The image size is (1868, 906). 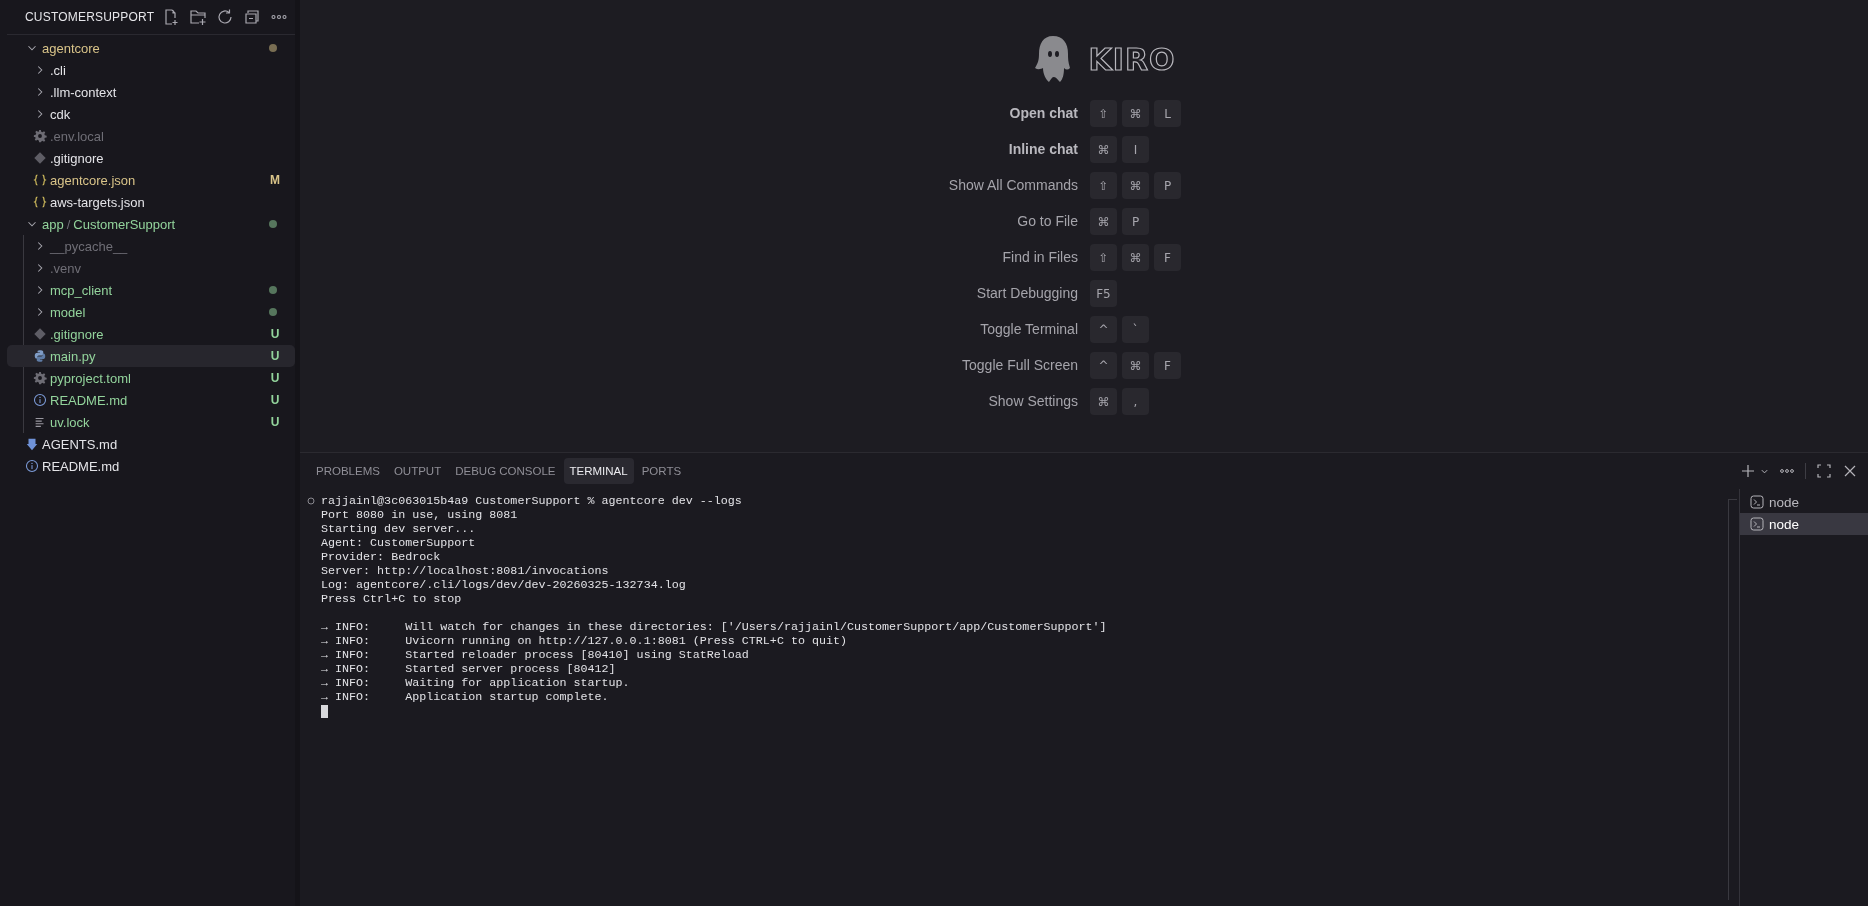 I want to click on new-folder-icon, so click(x=198, y=17).